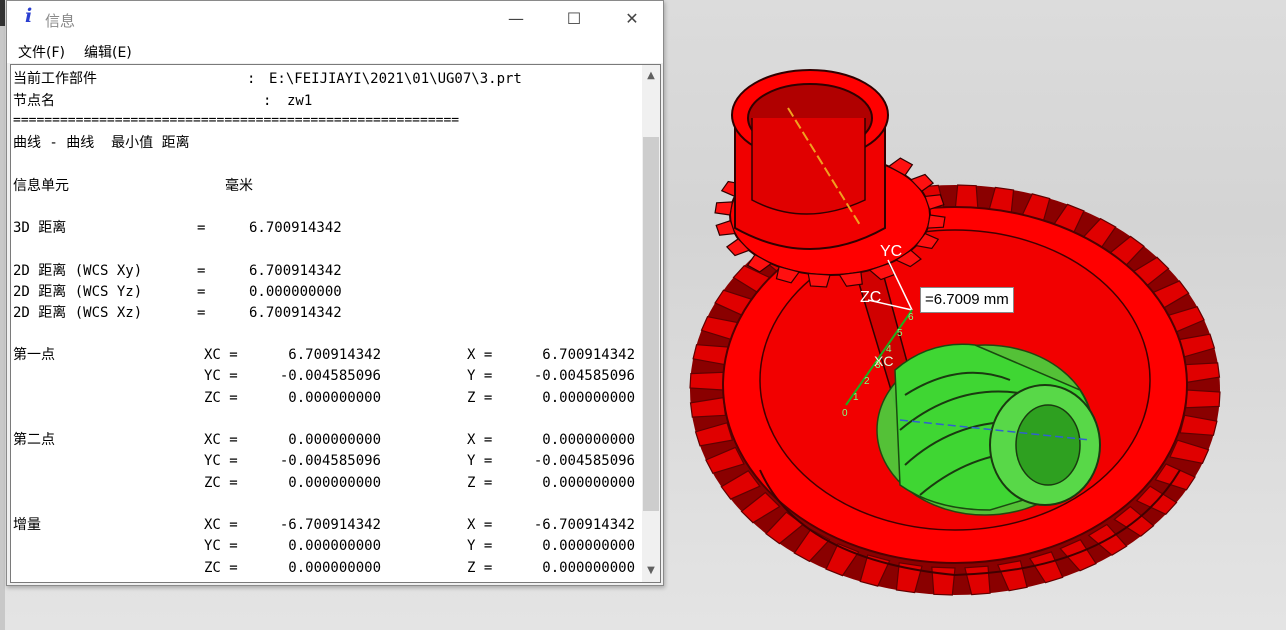  Describe the element at coordinates (2, 315) in the screenshot. I see `left-window-edge` at that location.